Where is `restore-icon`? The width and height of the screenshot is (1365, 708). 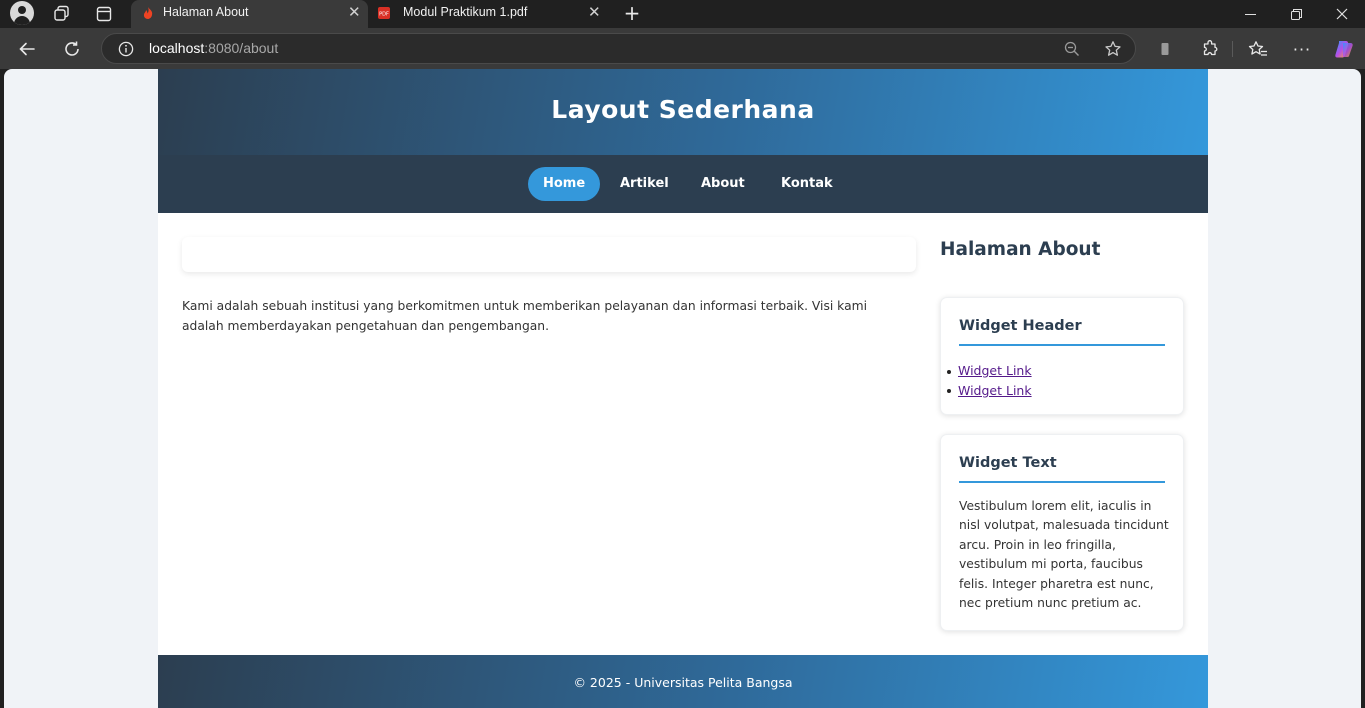 restore-icon is located at coordinates (1296, 14).